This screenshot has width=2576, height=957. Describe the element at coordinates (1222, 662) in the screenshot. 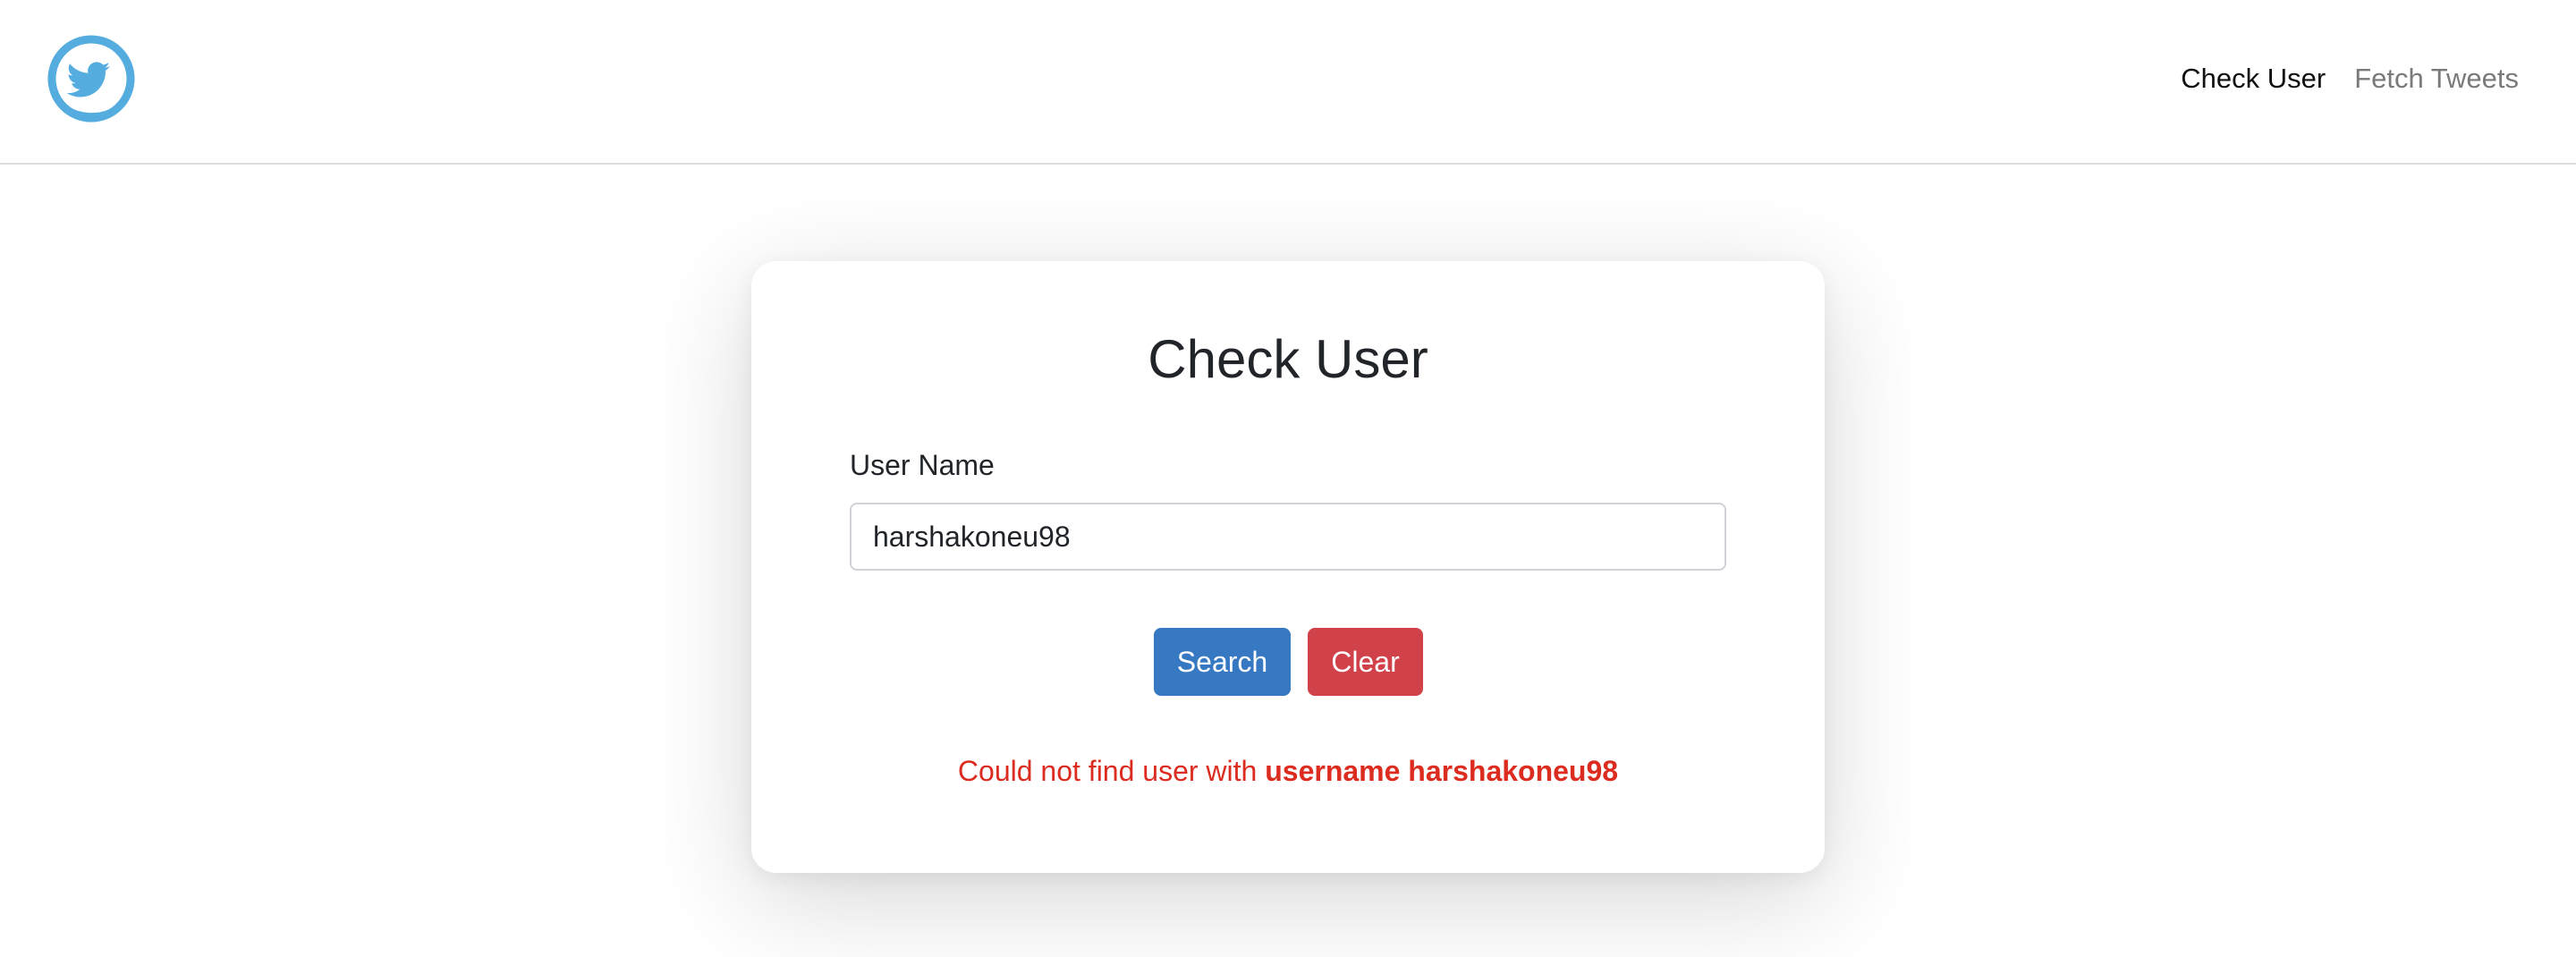

I see `search-button: Search` at that location.